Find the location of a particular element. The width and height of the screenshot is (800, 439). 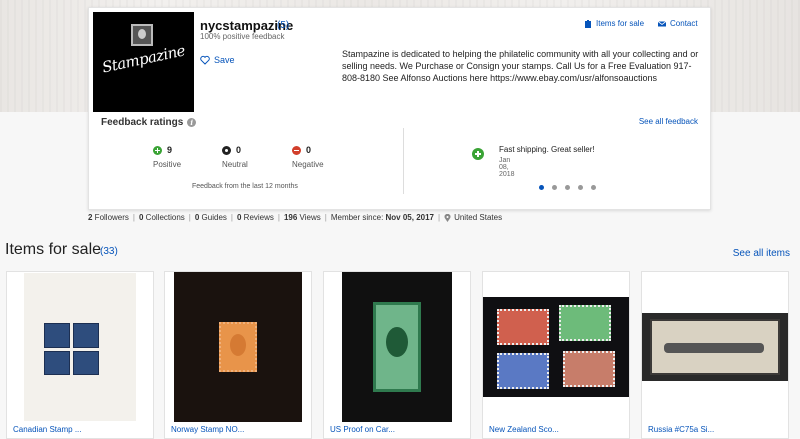

items-for-sale-count: (33) is located at coordinates (109, 251).